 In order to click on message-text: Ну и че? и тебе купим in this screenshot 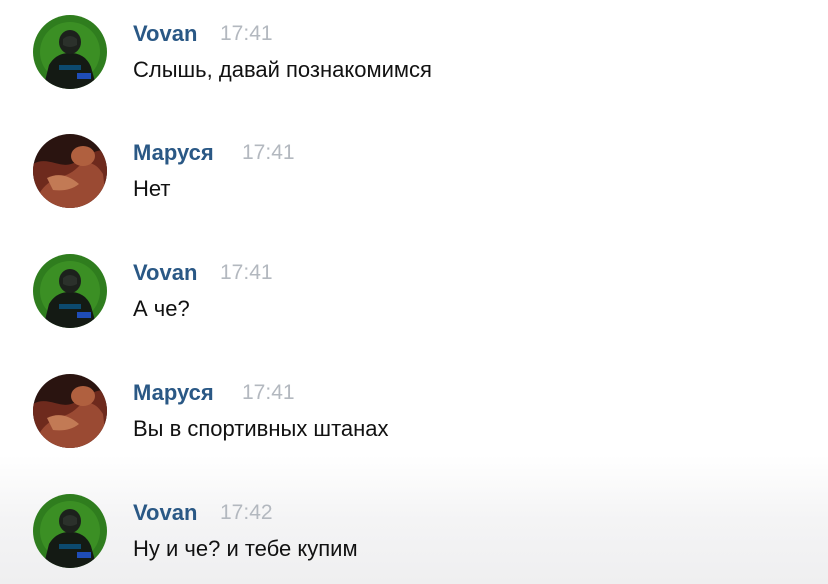, I will do `click(245, 548)`.